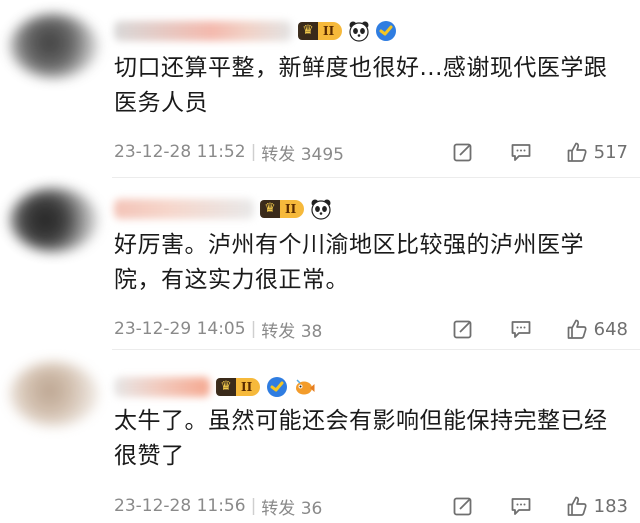  I want to click on forward-count: 转发 36, so click(292, 508).